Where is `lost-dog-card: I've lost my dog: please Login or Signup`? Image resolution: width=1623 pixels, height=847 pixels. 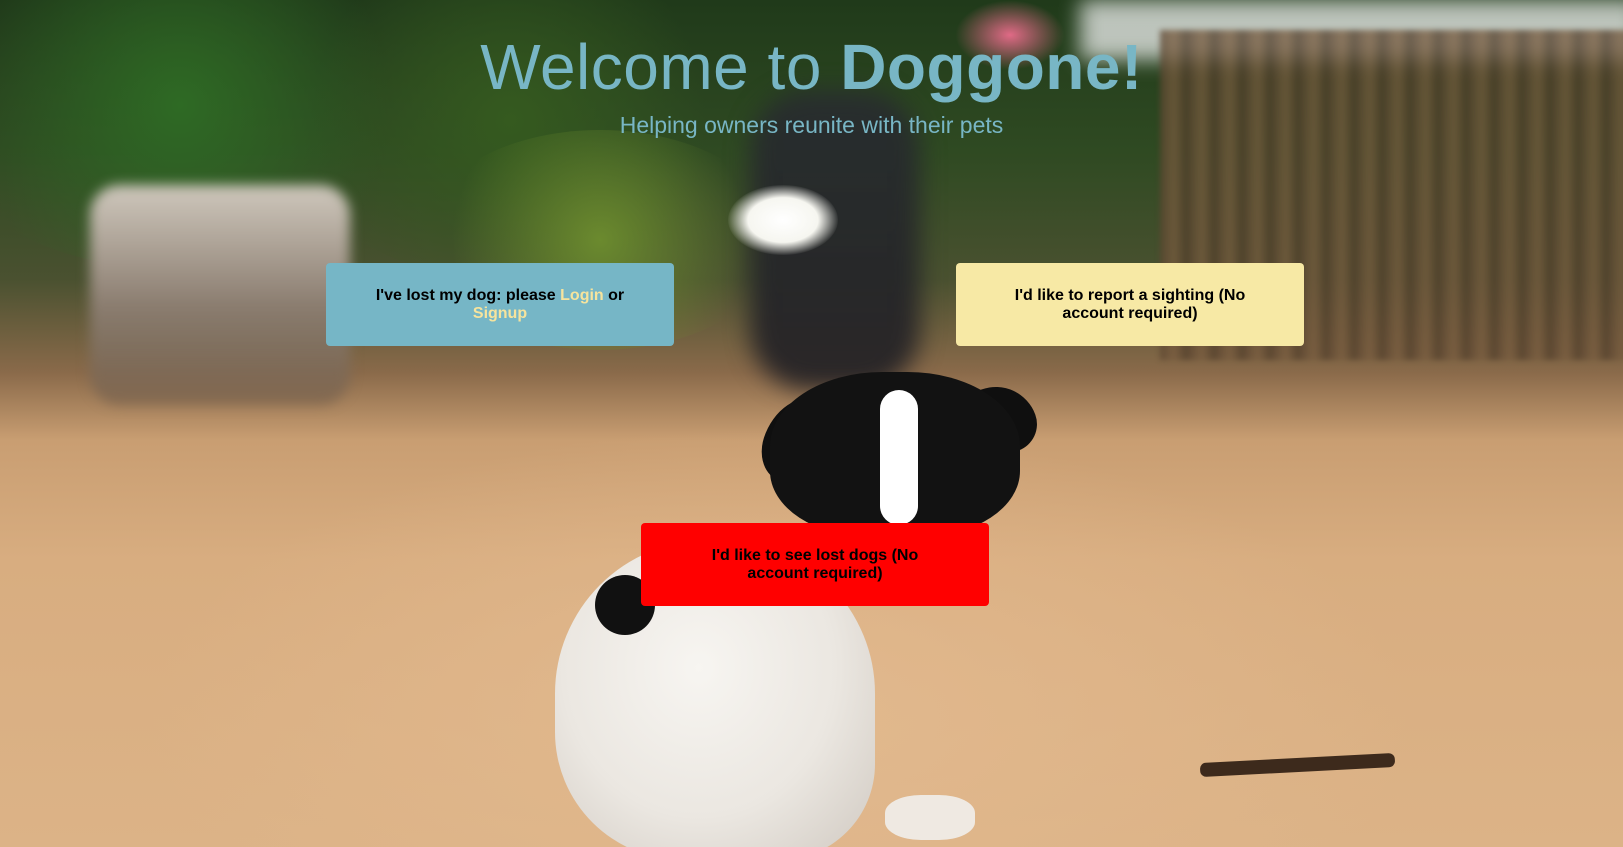
lost-dog-card: I've lost my dog: please Login or Signup is located at coordinates (500, 304).